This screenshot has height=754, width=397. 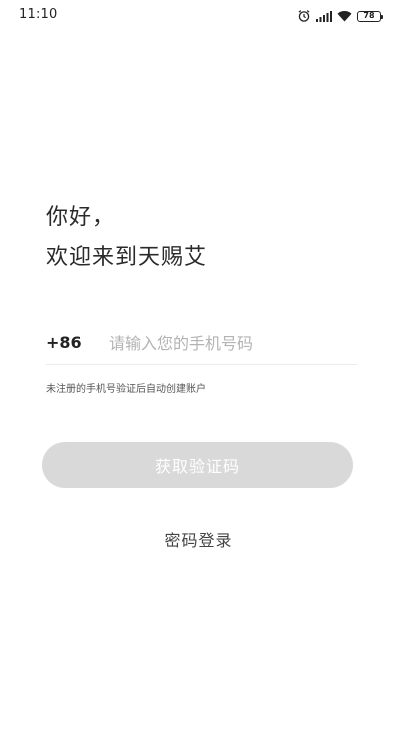 I want to click on status-time: 11:10, so click(x=38, y=14).